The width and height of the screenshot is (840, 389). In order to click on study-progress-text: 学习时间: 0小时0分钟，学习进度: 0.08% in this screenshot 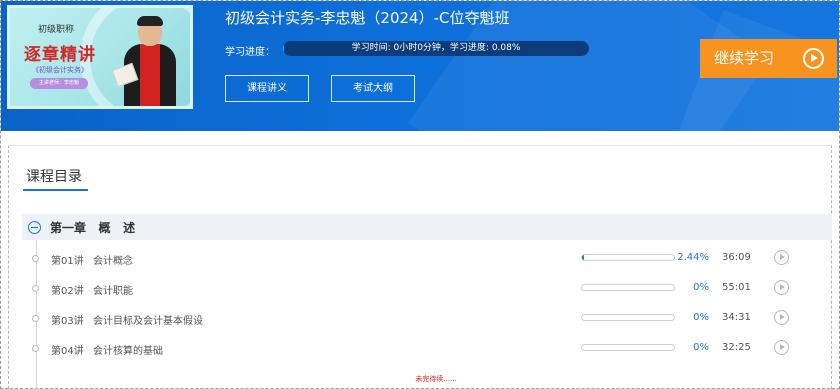, I will do `click(436, 48)`.